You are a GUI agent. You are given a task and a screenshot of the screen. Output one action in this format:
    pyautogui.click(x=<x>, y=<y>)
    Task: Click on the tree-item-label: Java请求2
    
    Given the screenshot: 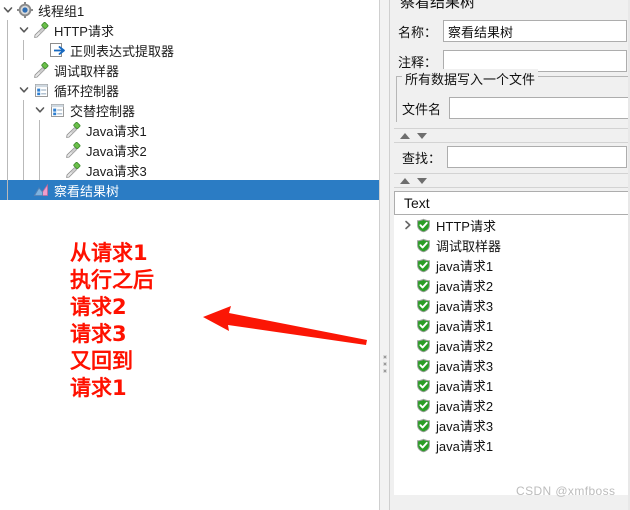 What is the action you would take?
    pyautogui.click(x=116, y=151)
    